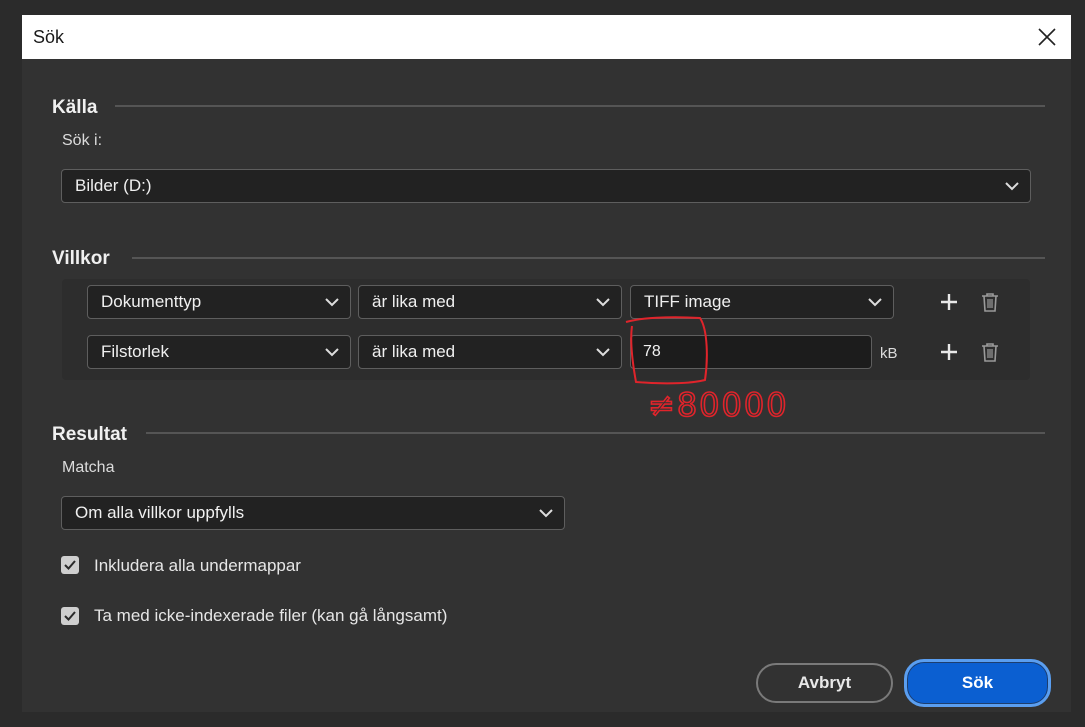  What do you see at coordinates (151, 301) in the screenshot?
I see `condition-1-field-value: Dokumenttyp` at bounding box center [151, 301].